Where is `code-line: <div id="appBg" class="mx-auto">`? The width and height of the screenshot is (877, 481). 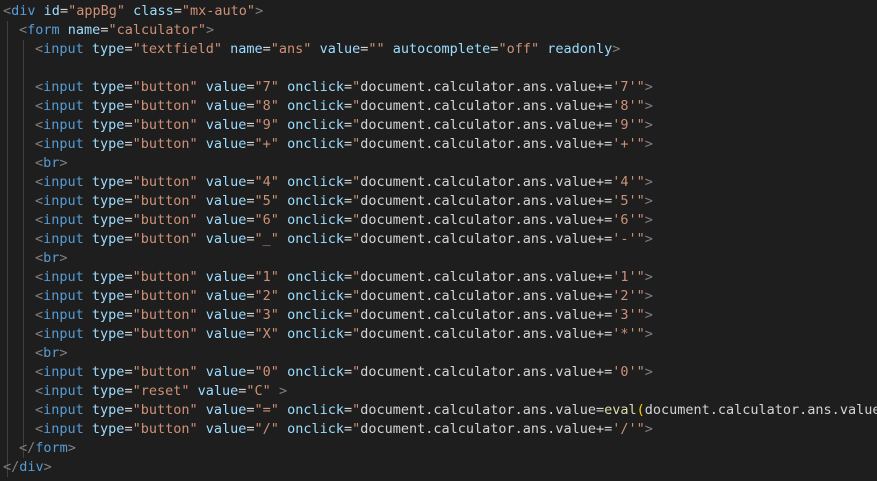 code-line: <div id="appBg" class="mx-auto"> is located at coordinates (133, 11).